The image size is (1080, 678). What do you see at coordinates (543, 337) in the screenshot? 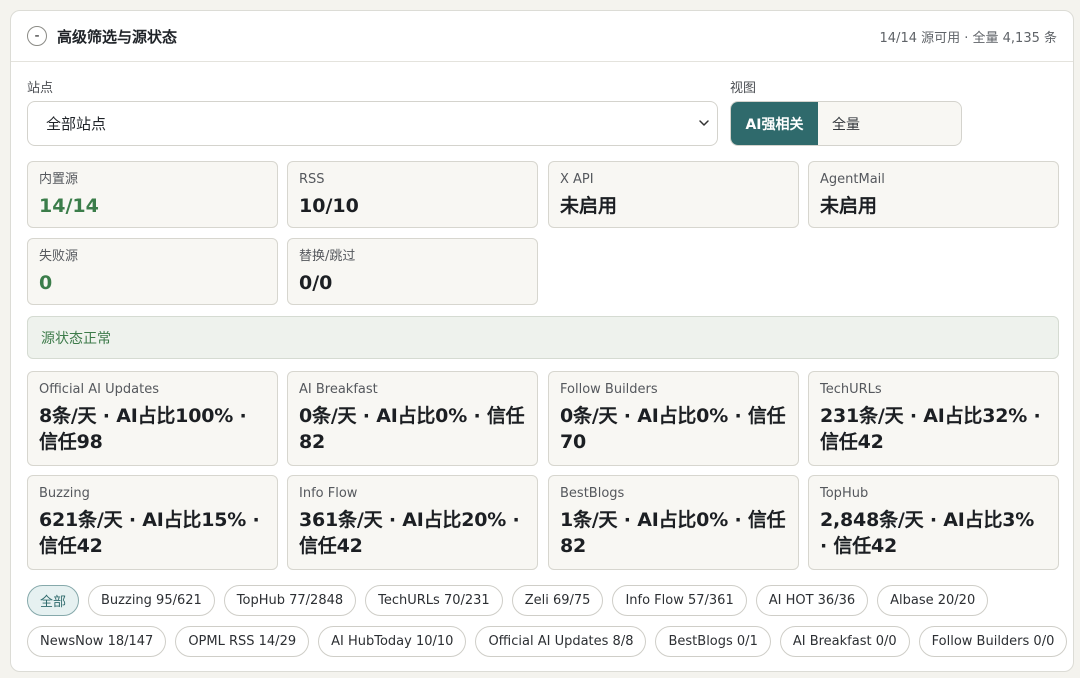
I see `status-message: 源状态正常` at bounding box center [543, 337].